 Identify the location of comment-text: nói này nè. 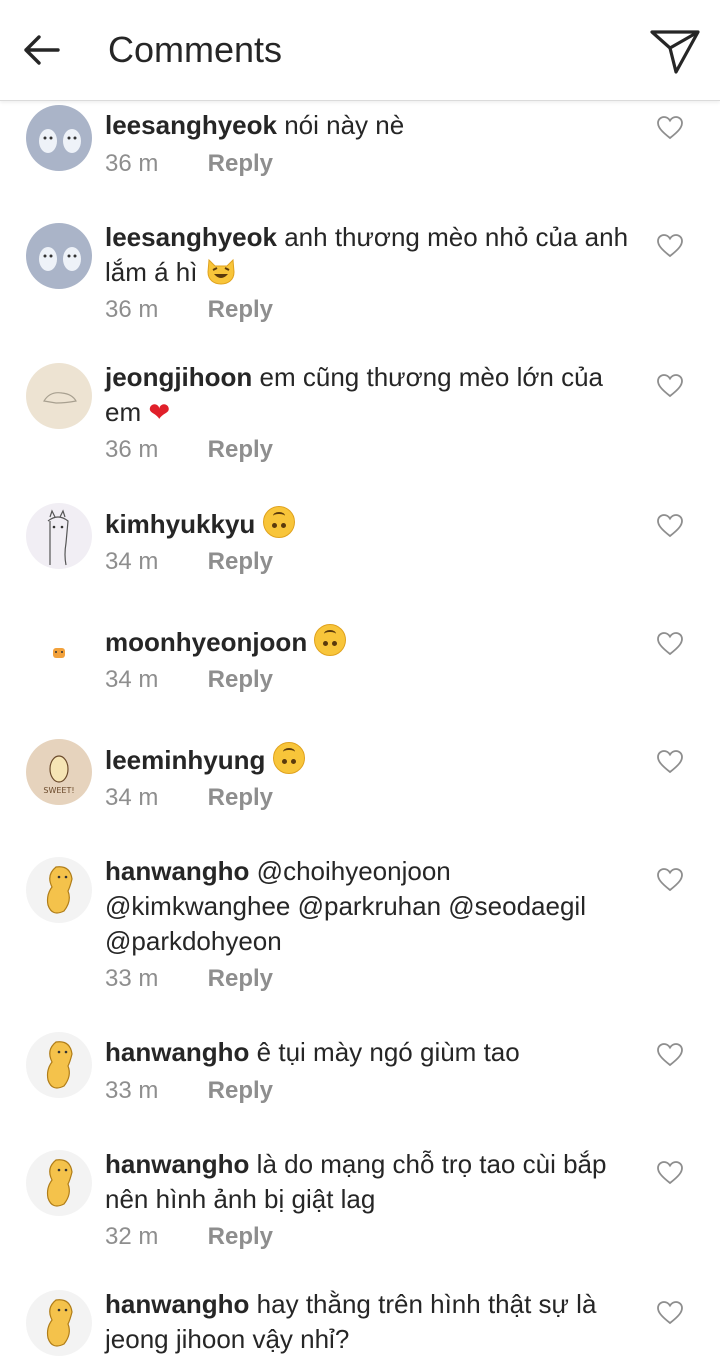
(344, 125).